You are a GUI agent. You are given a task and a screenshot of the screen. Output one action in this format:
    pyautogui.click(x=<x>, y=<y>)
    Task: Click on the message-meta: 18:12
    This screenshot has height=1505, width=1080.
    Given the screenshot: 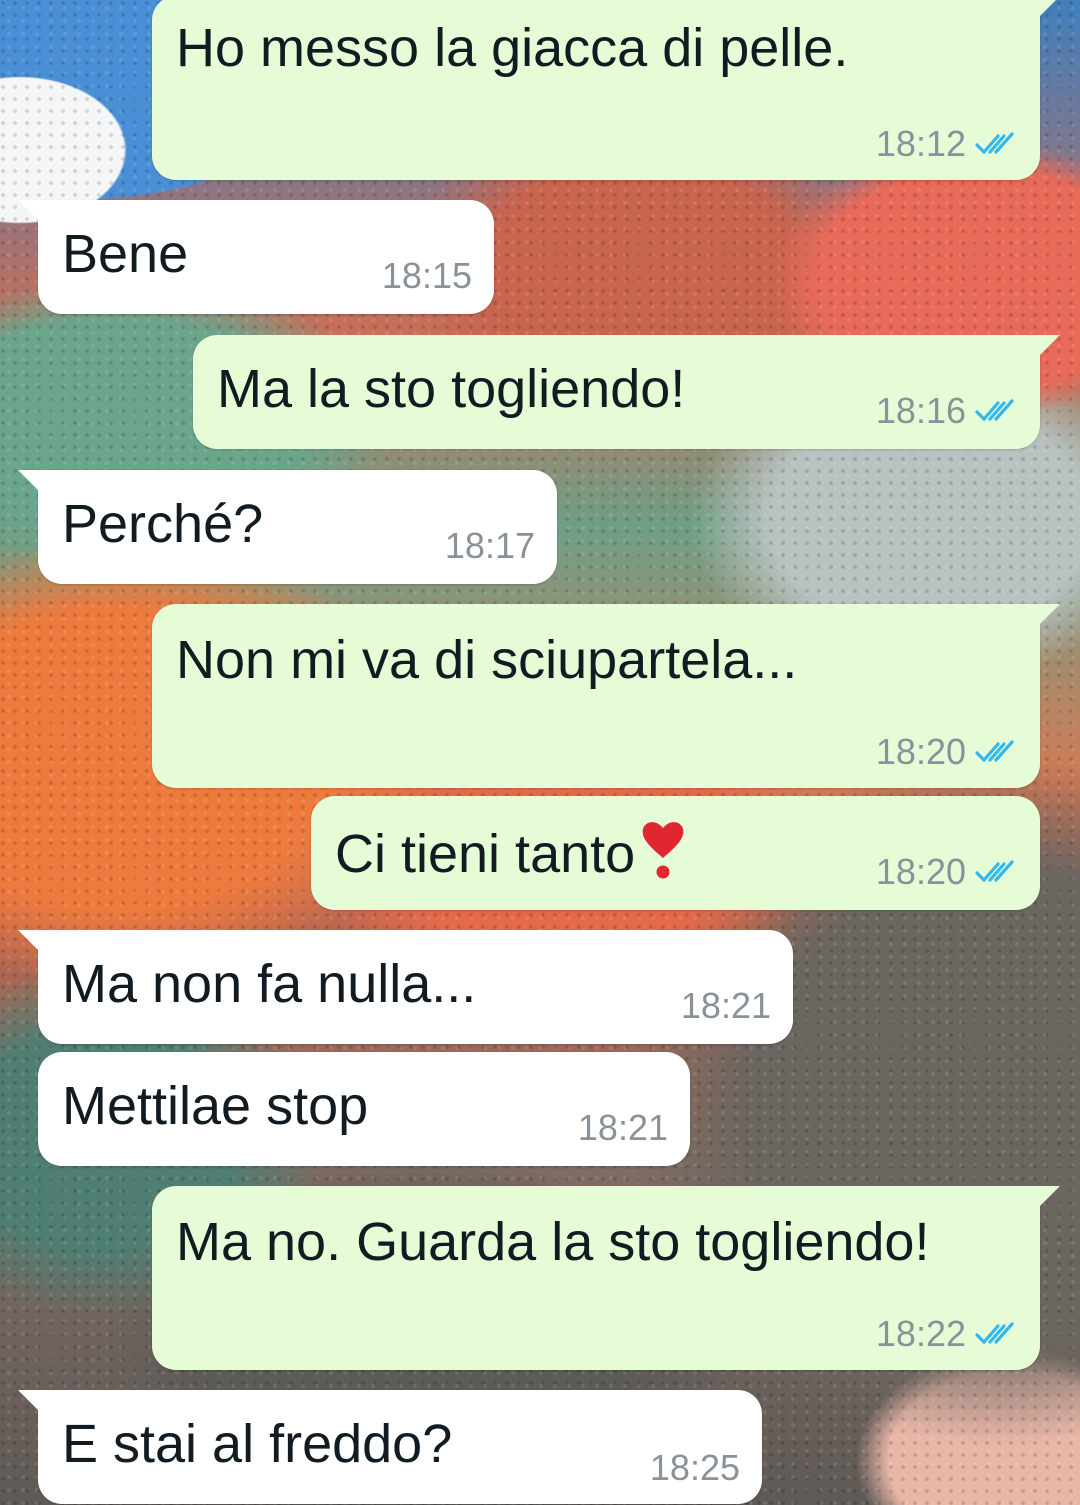 What is the action you would take?
    pyautogui.click(x=947, y=144)
    